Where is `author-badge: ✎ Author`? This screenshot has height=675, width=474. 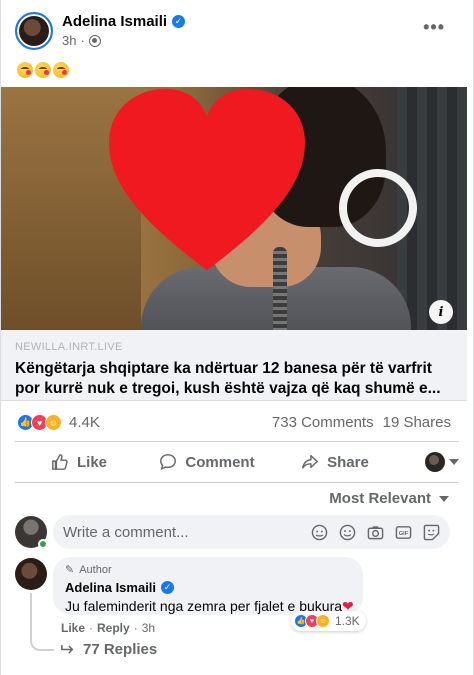 author-badge: ✎ Author is located at coordinates (208, 570).